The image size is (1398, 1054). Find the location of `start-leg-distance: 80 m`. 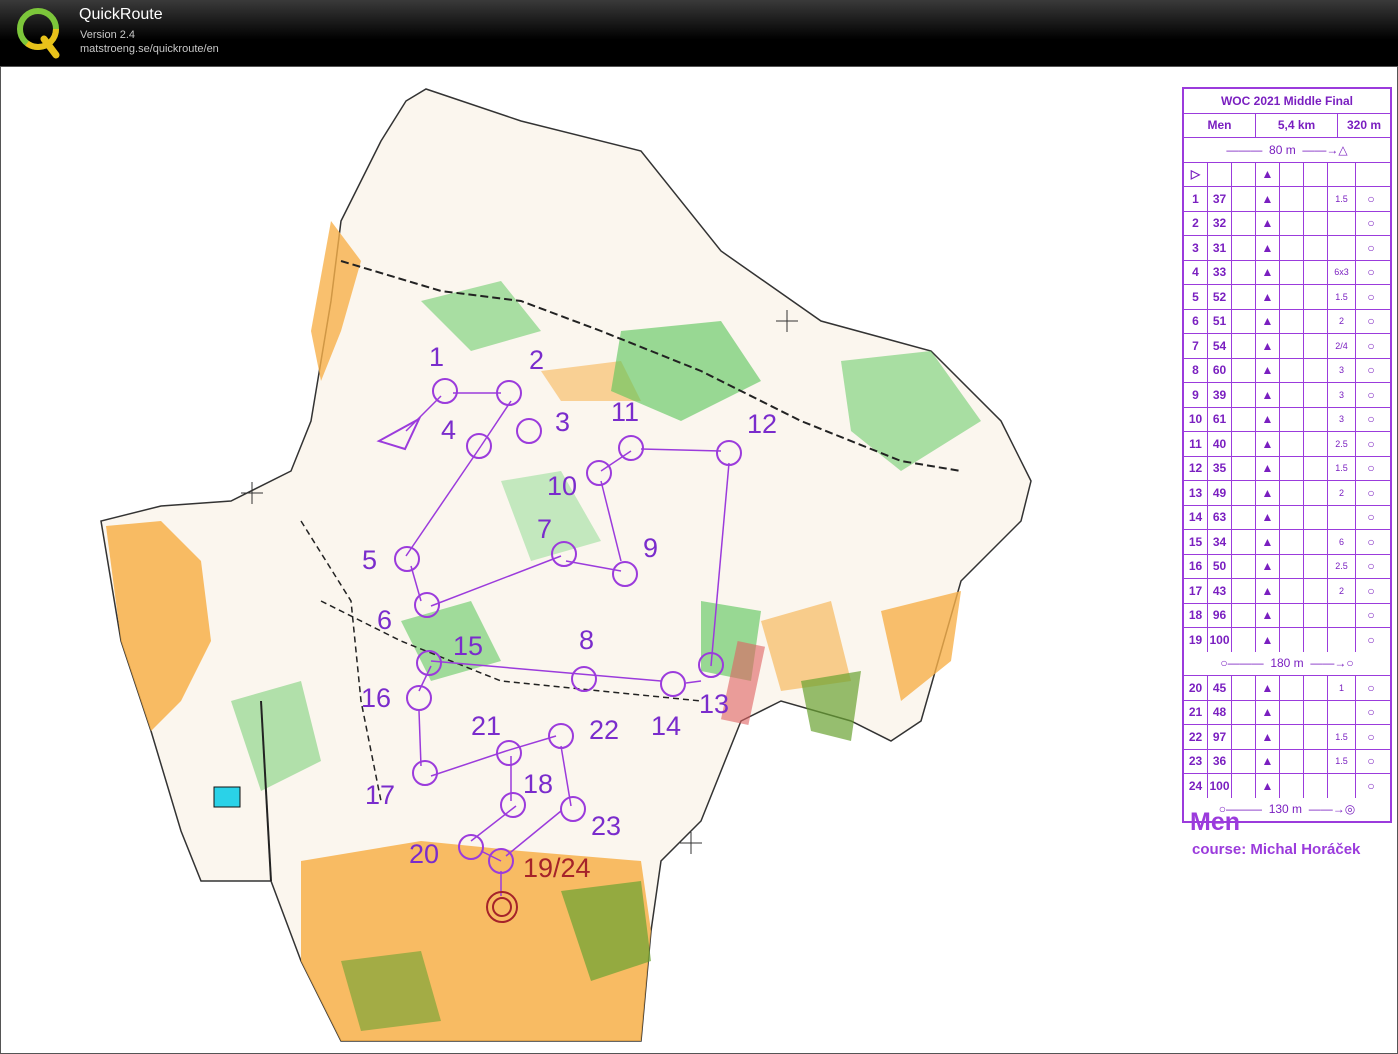

start-leg-distance: 80 m is located at coordinates (1282, 149).